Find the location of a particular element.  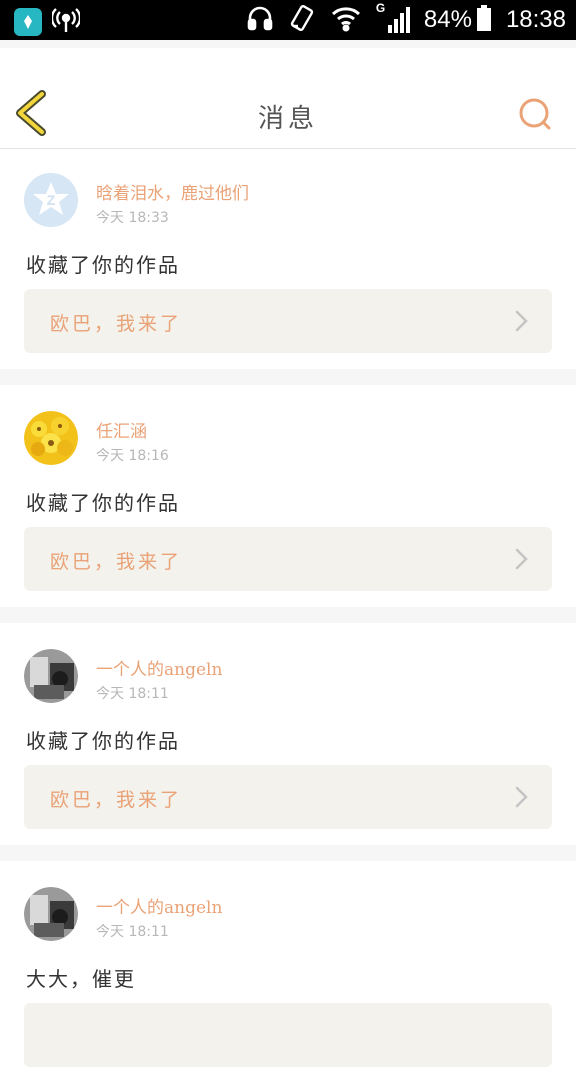

message-time: 今天 18:16 is located at coordinates (132, 456).